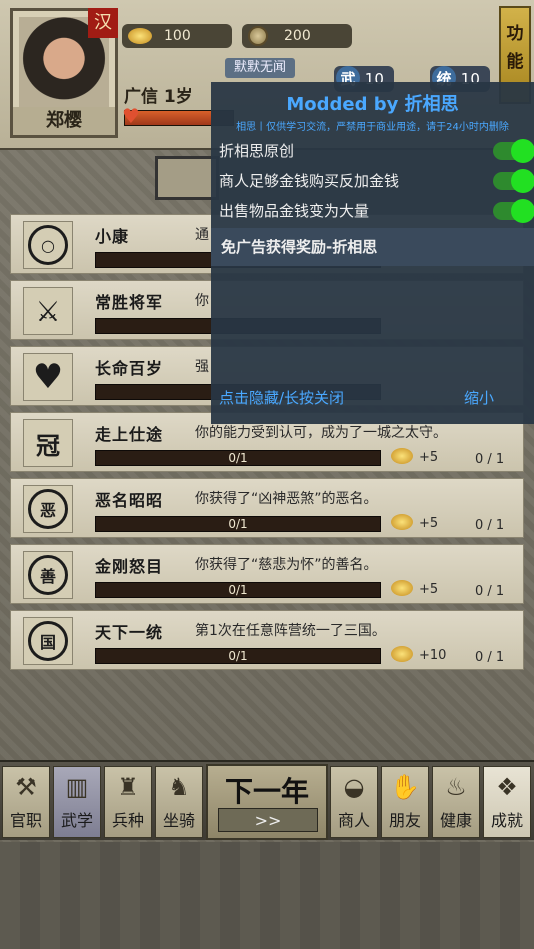 Image resolution: width=534 pixels, height=949 pixels. Describe the element at coordinates (281, 398) in the screenshot. I see `mod-hide-button: 点击隐藏/长按关闭` at that location.